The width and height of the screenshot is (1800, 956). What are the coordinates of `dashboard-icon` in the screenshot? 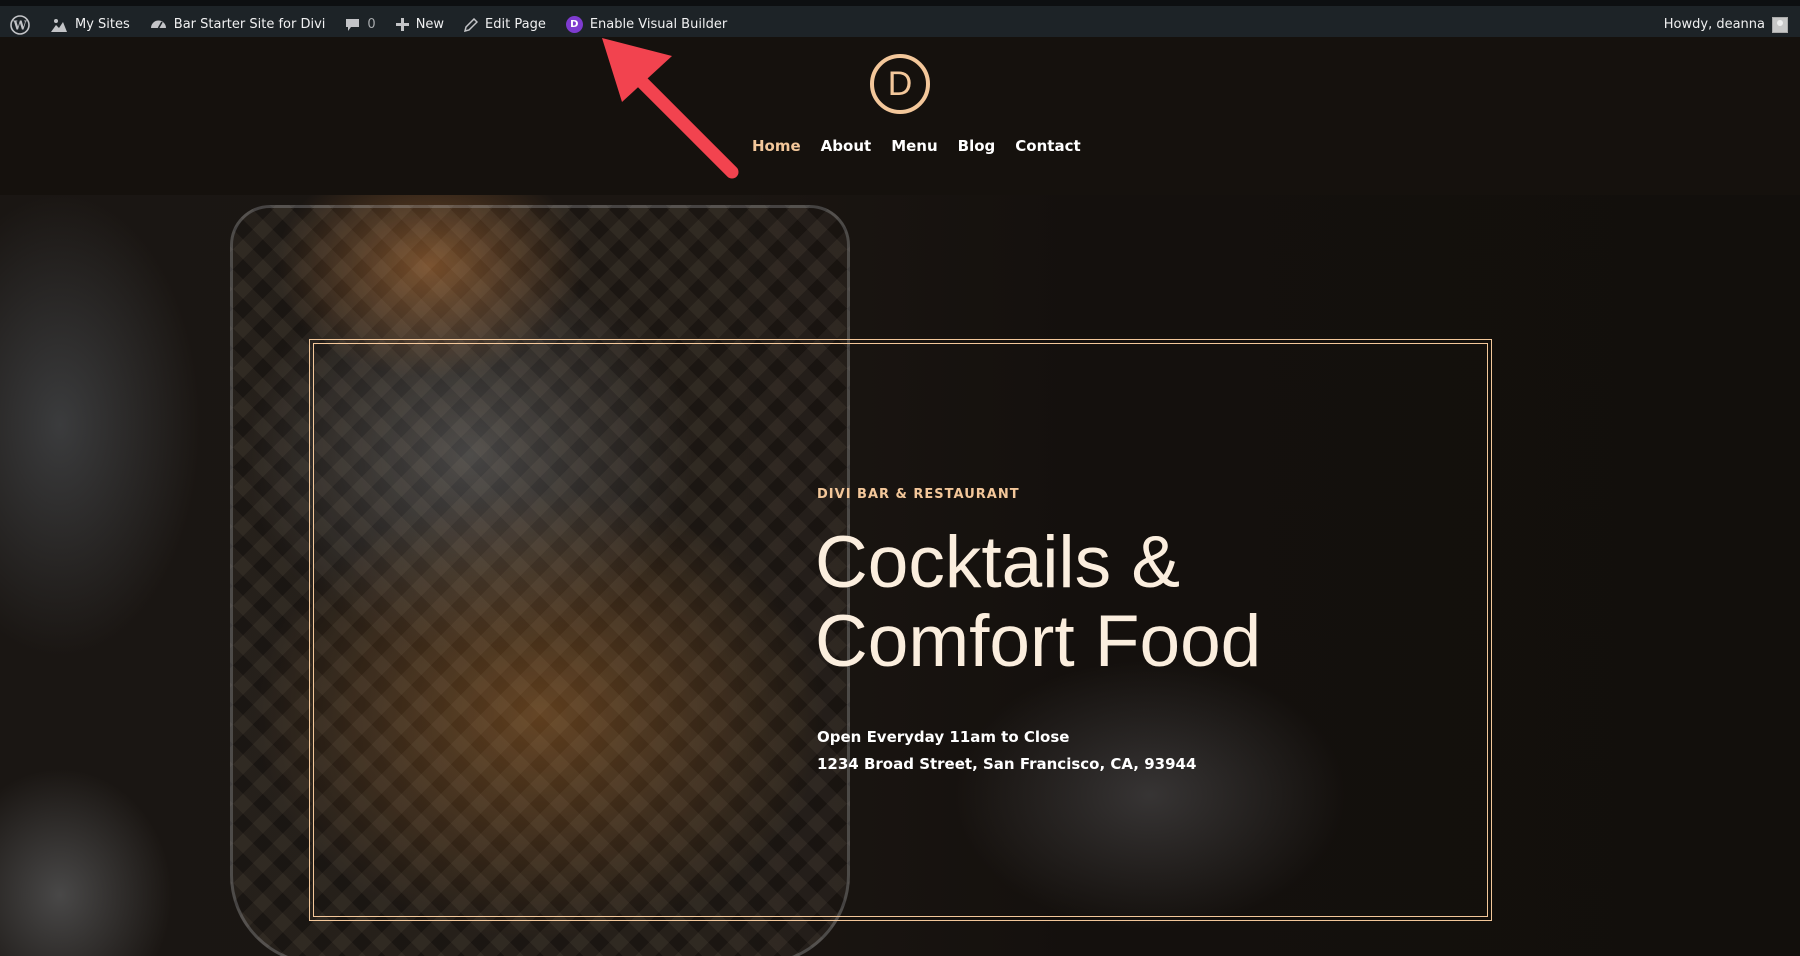 It's located at (158, 24).